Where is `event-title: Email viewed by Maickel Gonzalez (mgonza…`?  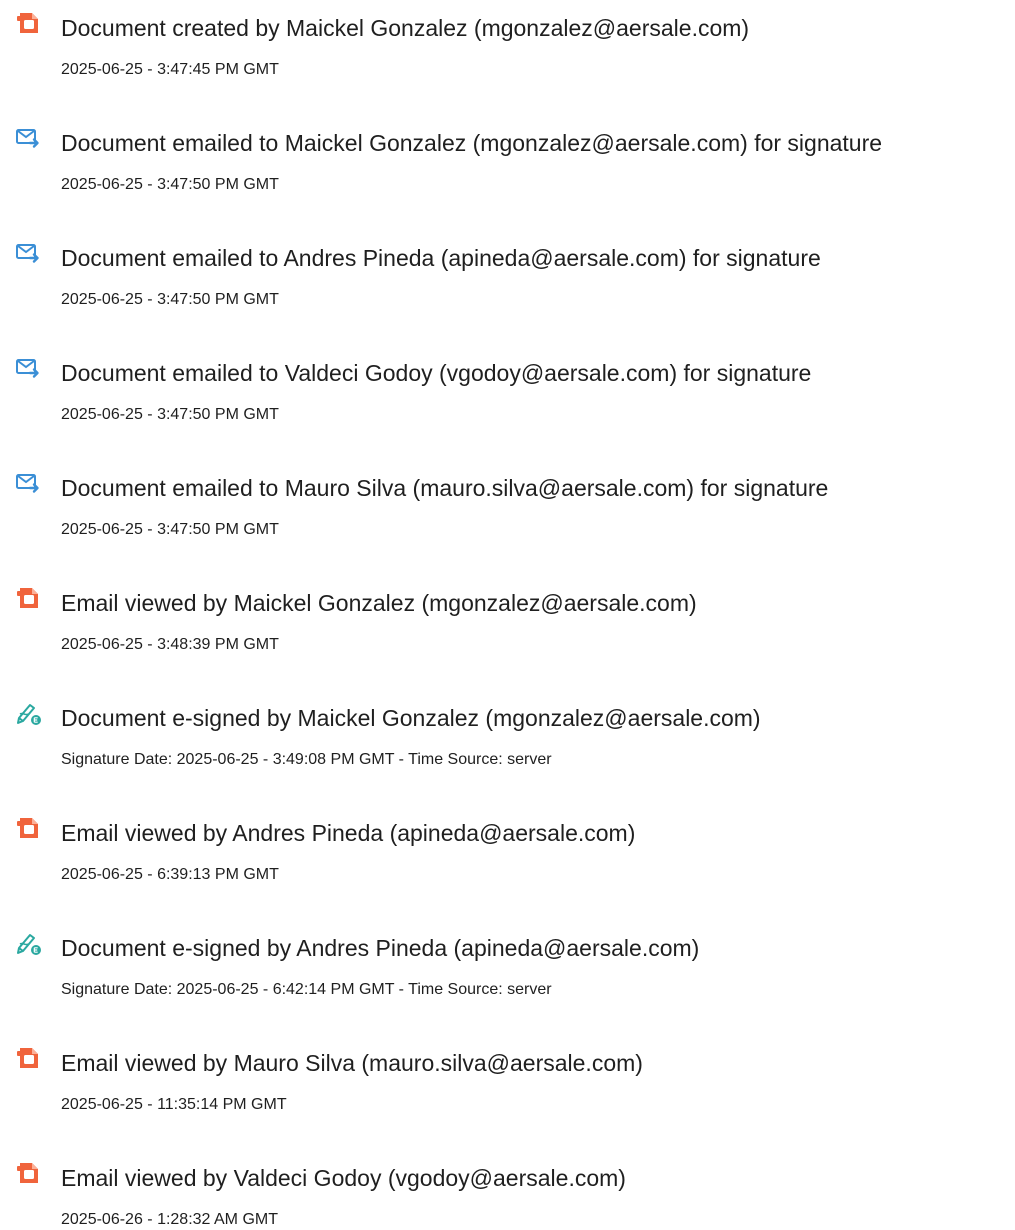 event-title: Email viewed by Maickel Gonzalez (mgonza… is located at coordinates (379, 603).